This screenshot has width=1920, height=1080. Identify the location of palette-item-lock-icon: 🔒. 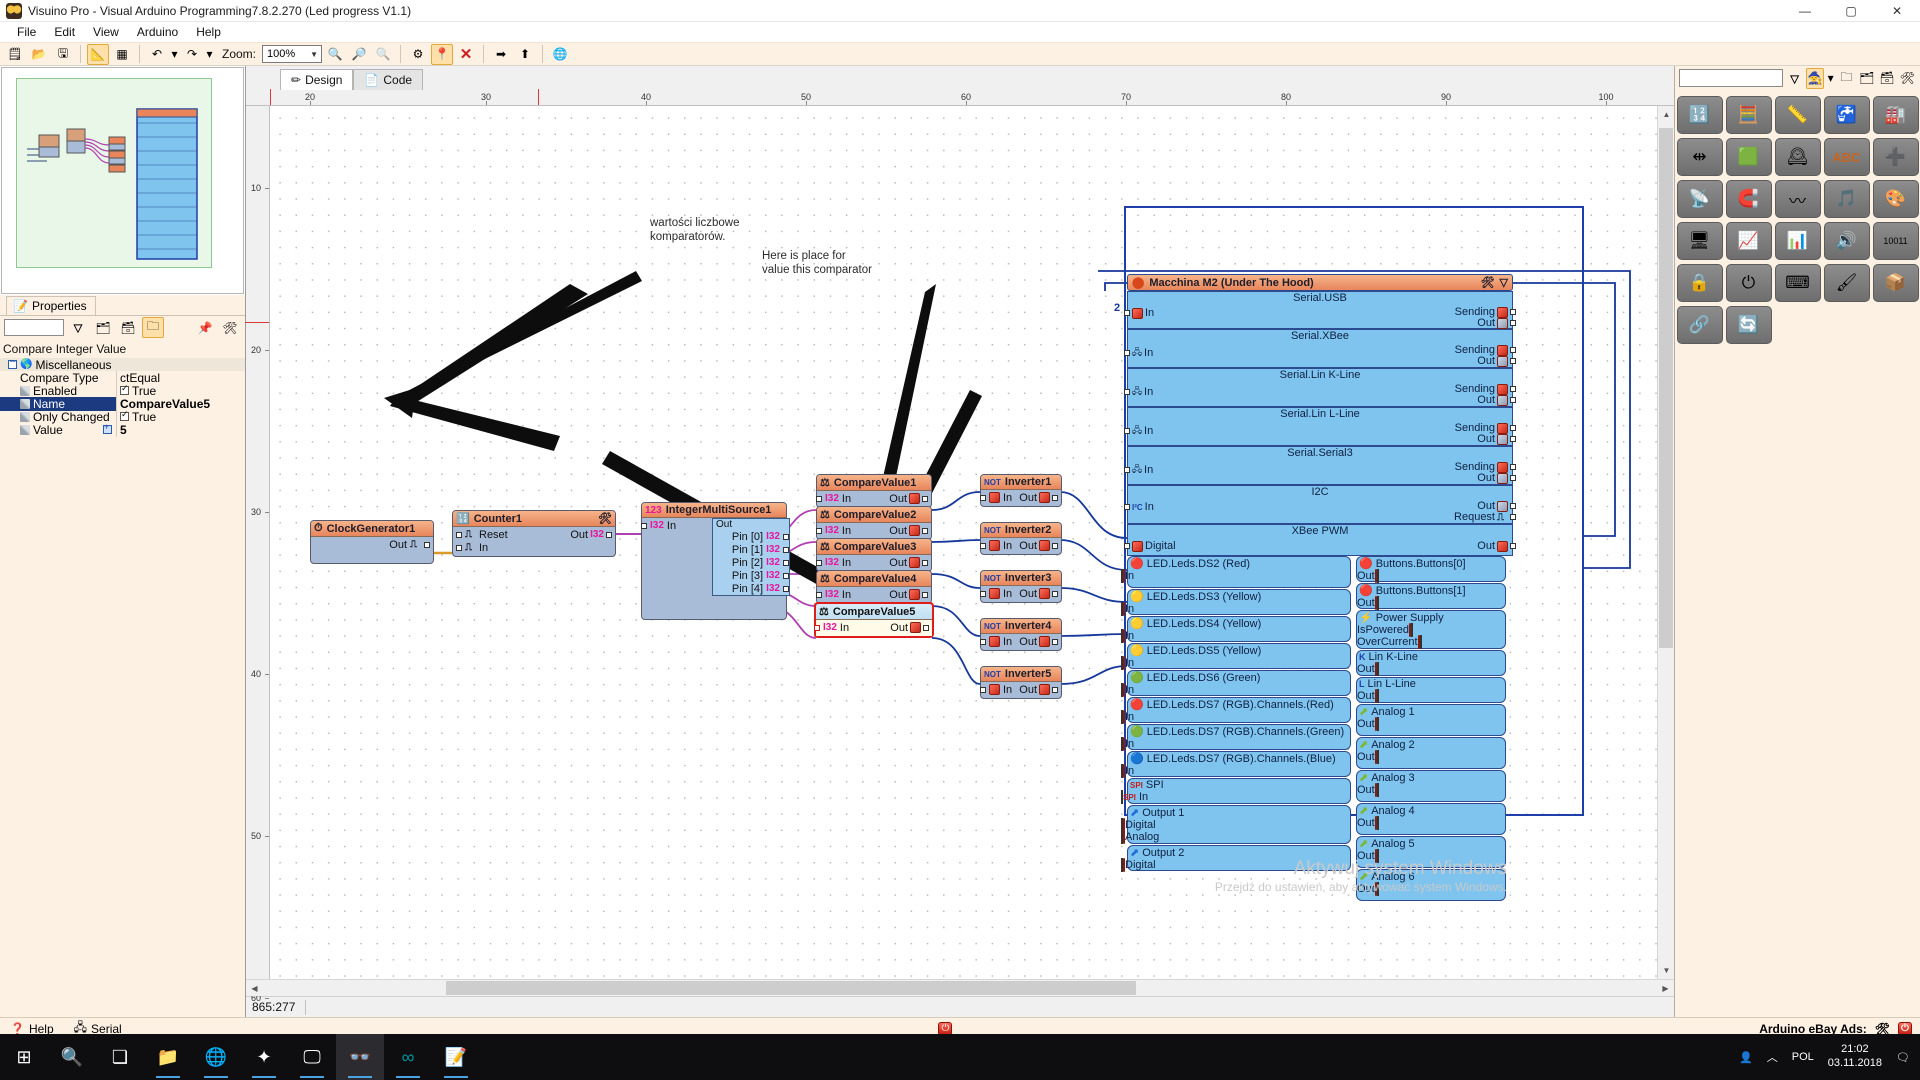
(1699, 283).